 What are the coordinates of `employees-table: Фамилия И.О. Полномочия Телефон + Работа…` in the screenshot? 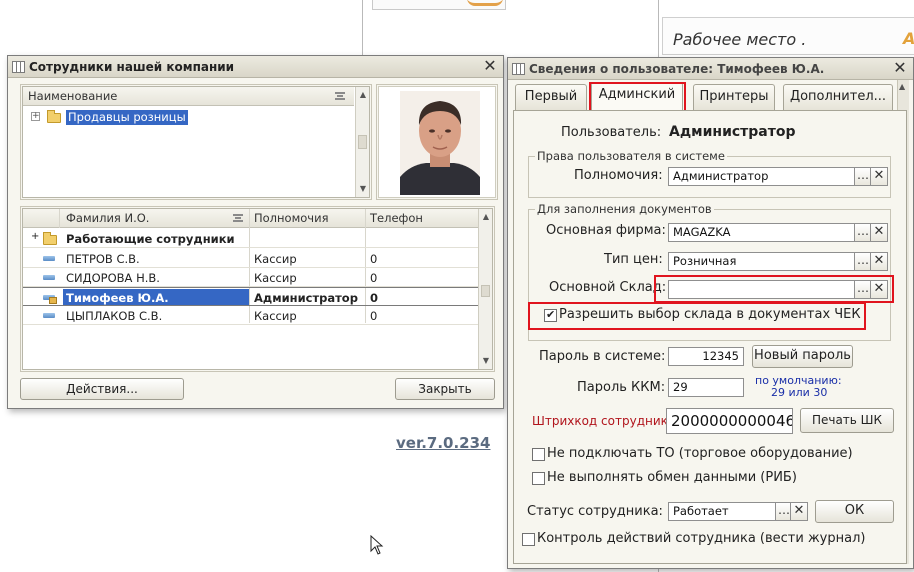 It's located at (257, 289).